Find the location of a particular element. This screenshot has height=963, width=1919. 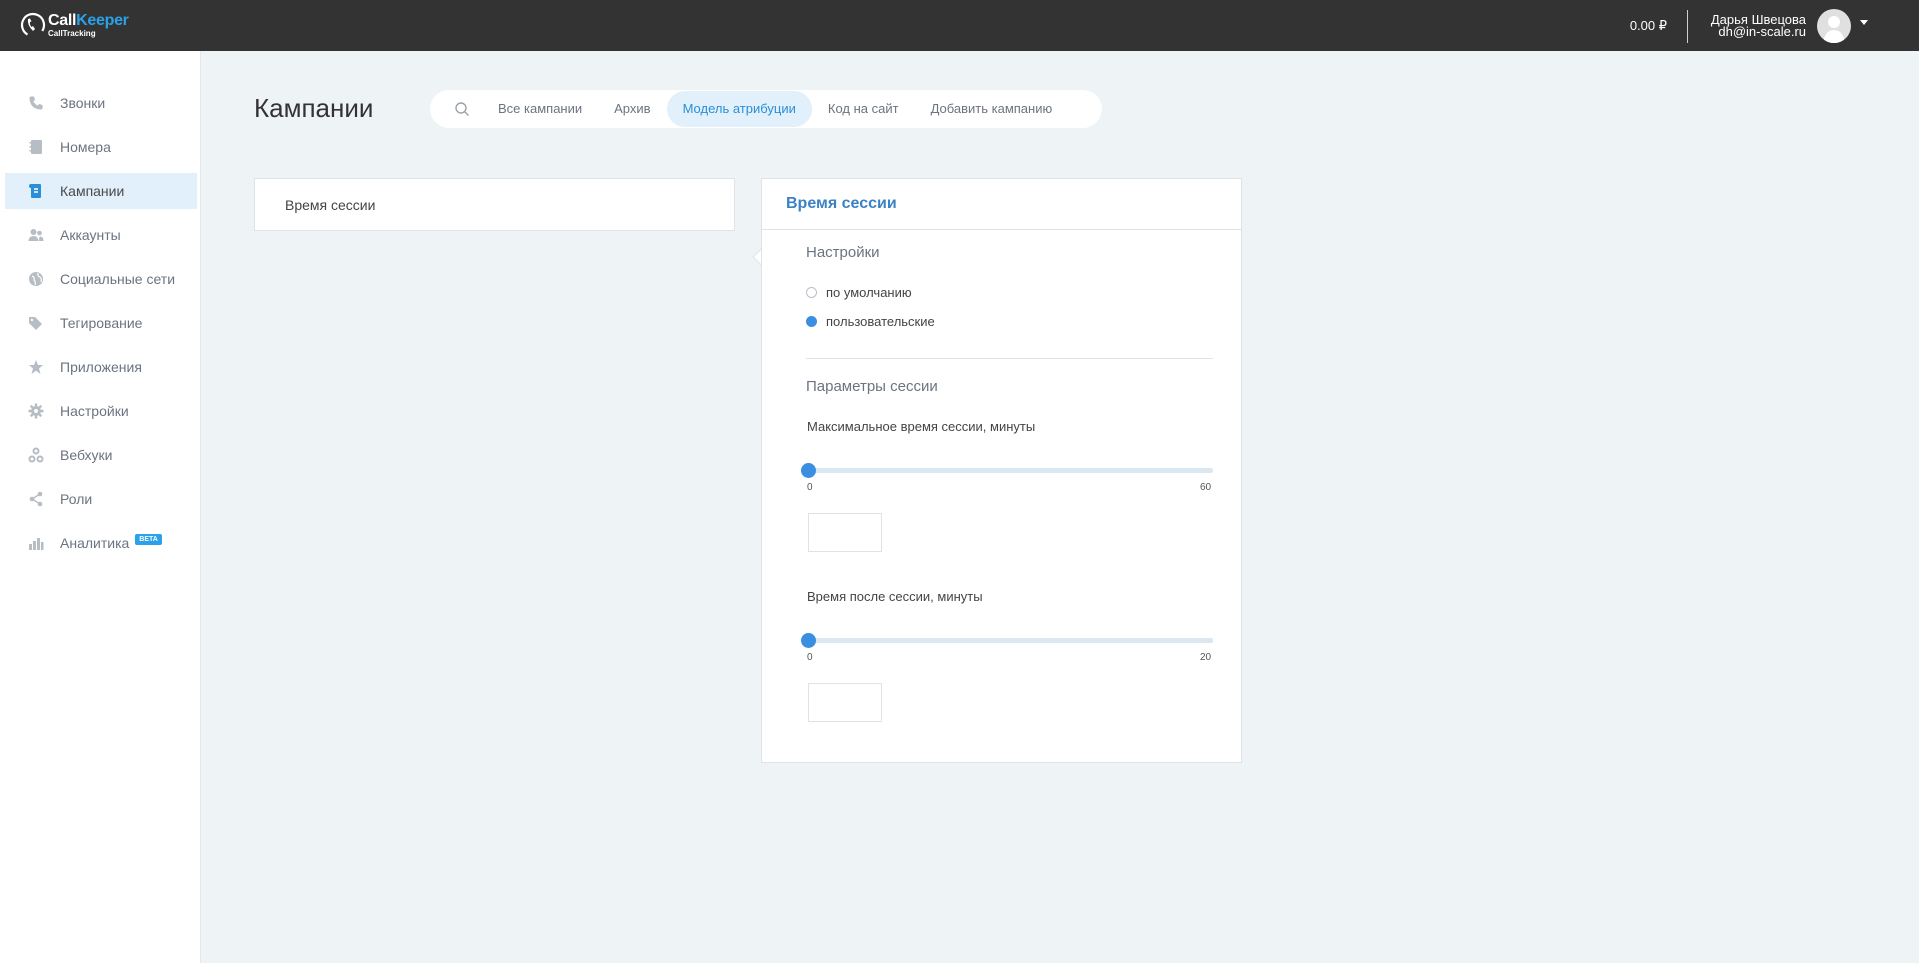

sidebar-item-tagging: Тегирование is located at coordinates (101, 323).